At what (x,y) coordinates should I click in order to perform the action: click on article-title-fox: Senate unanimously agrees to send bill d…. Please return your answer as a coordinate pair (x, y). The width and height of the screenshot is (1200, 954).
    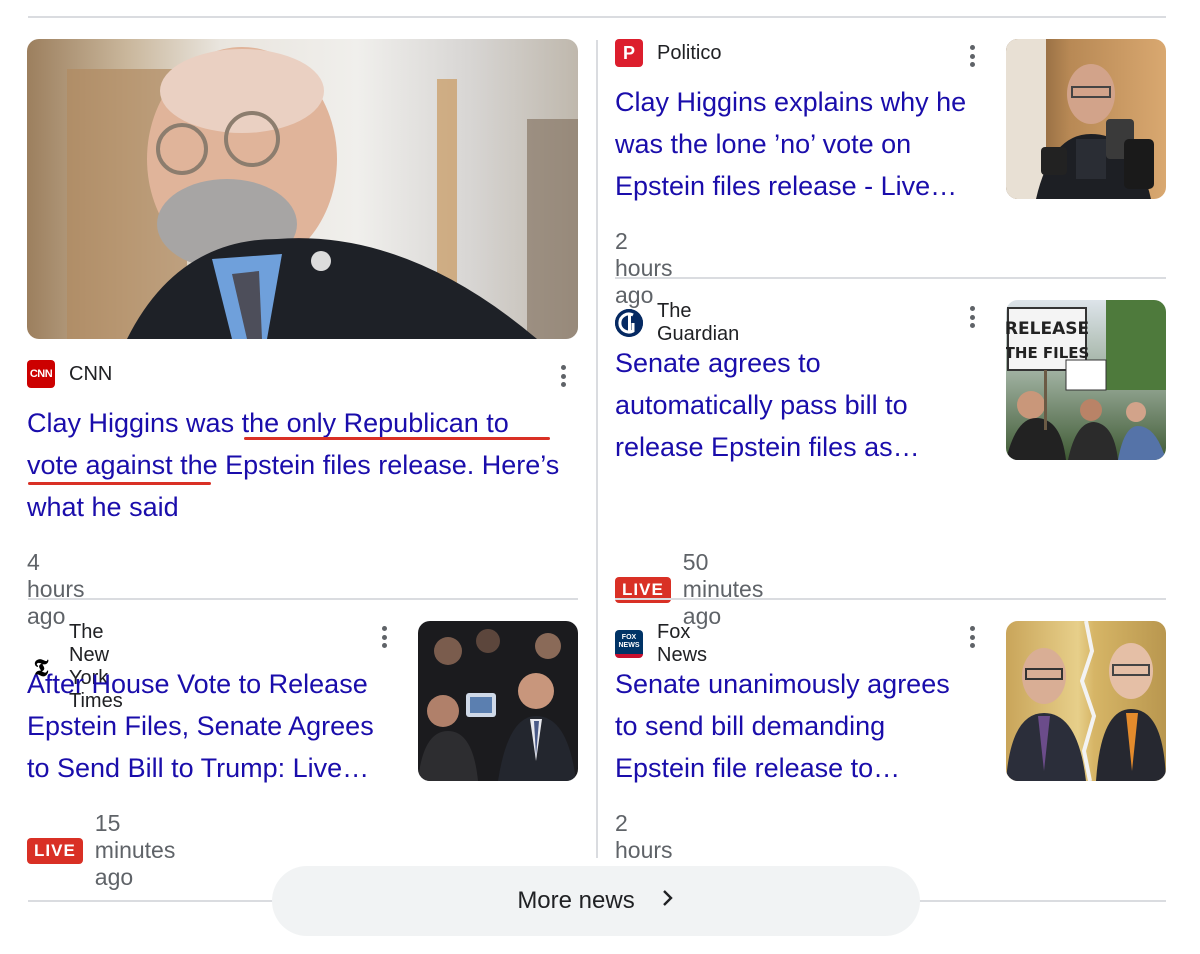
    Looking at the image, I should click on (805, 726).